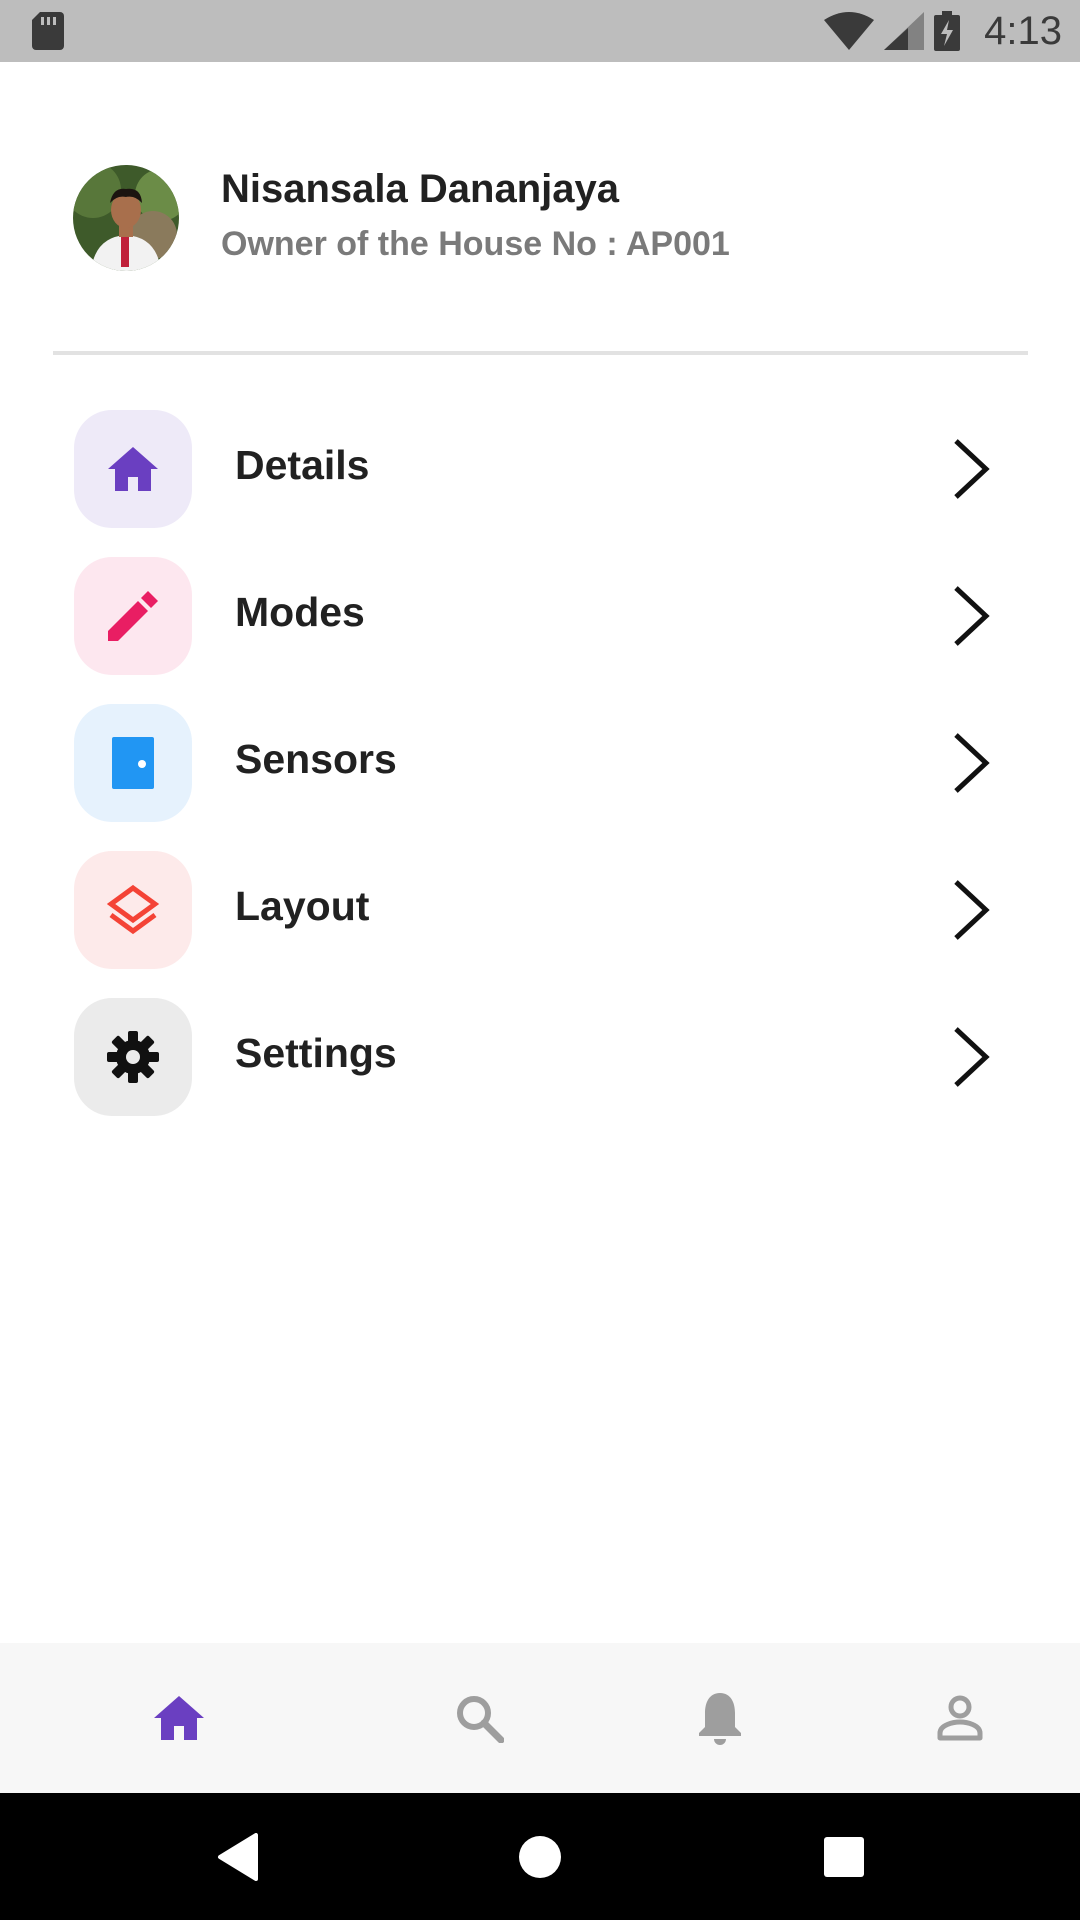 The image size is (1080, 1920). What do you see at coordinates (904, 31) in the screenshot?
I see `signal-icon` at bounding box center [904, 31].